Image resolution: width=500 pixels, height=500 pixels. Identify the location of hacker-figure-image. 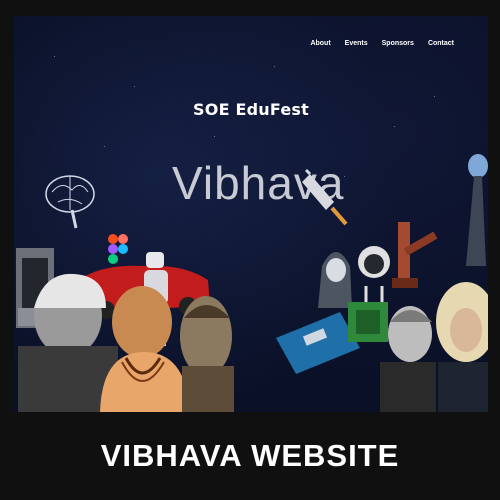
(335, 280).